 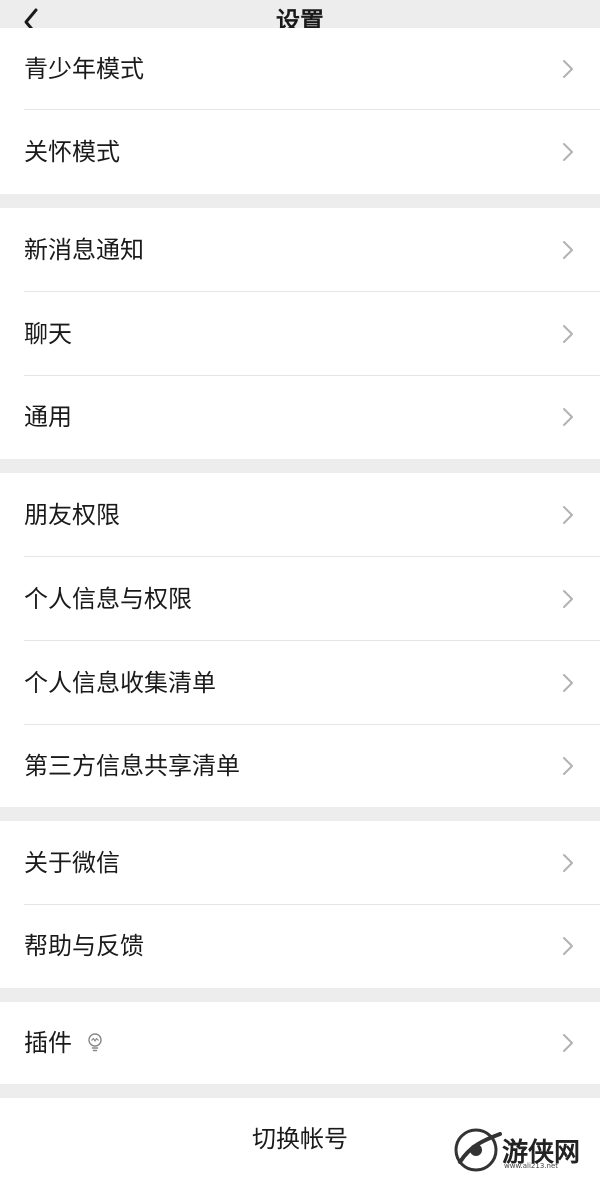 What do you see at coordinates (300, 69) in the screenshot?
I see `settings-item-teen-mode: 青少年模式` at bounding box center [300, 69].